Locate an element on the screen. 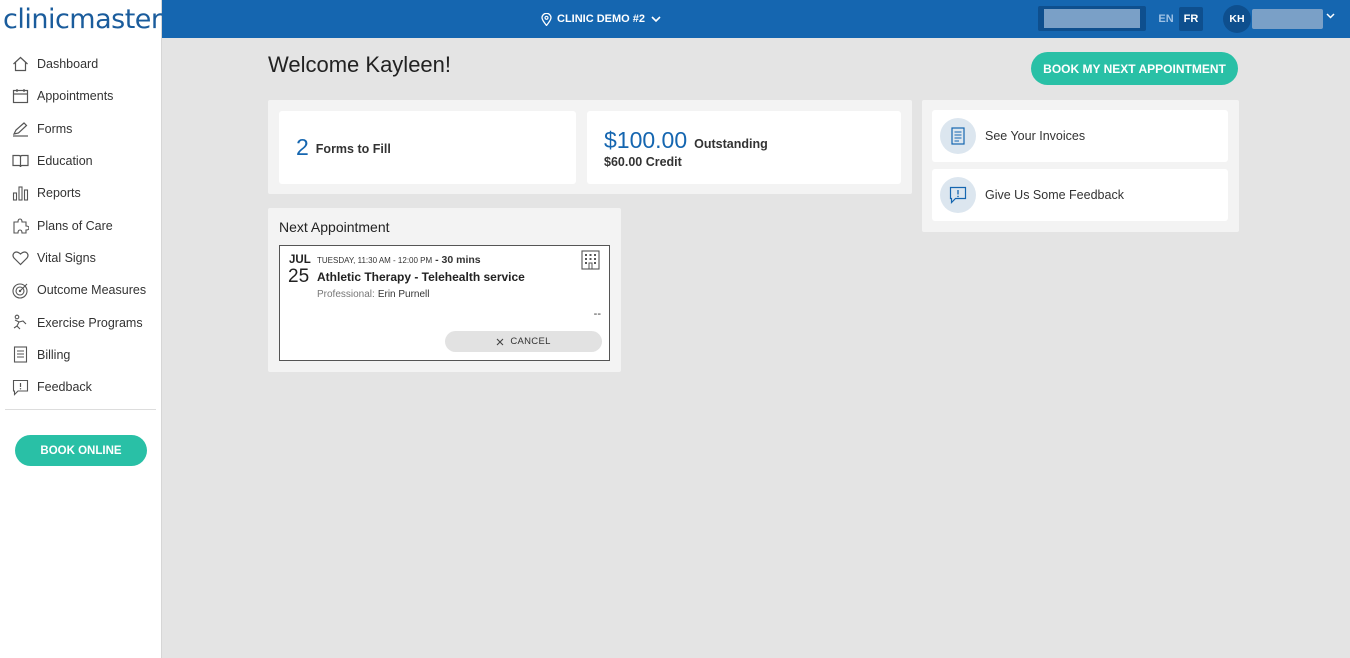 This screenshot has height=658, width=1350. cancel-label: CANCEL is located at coordinates (530, 341).